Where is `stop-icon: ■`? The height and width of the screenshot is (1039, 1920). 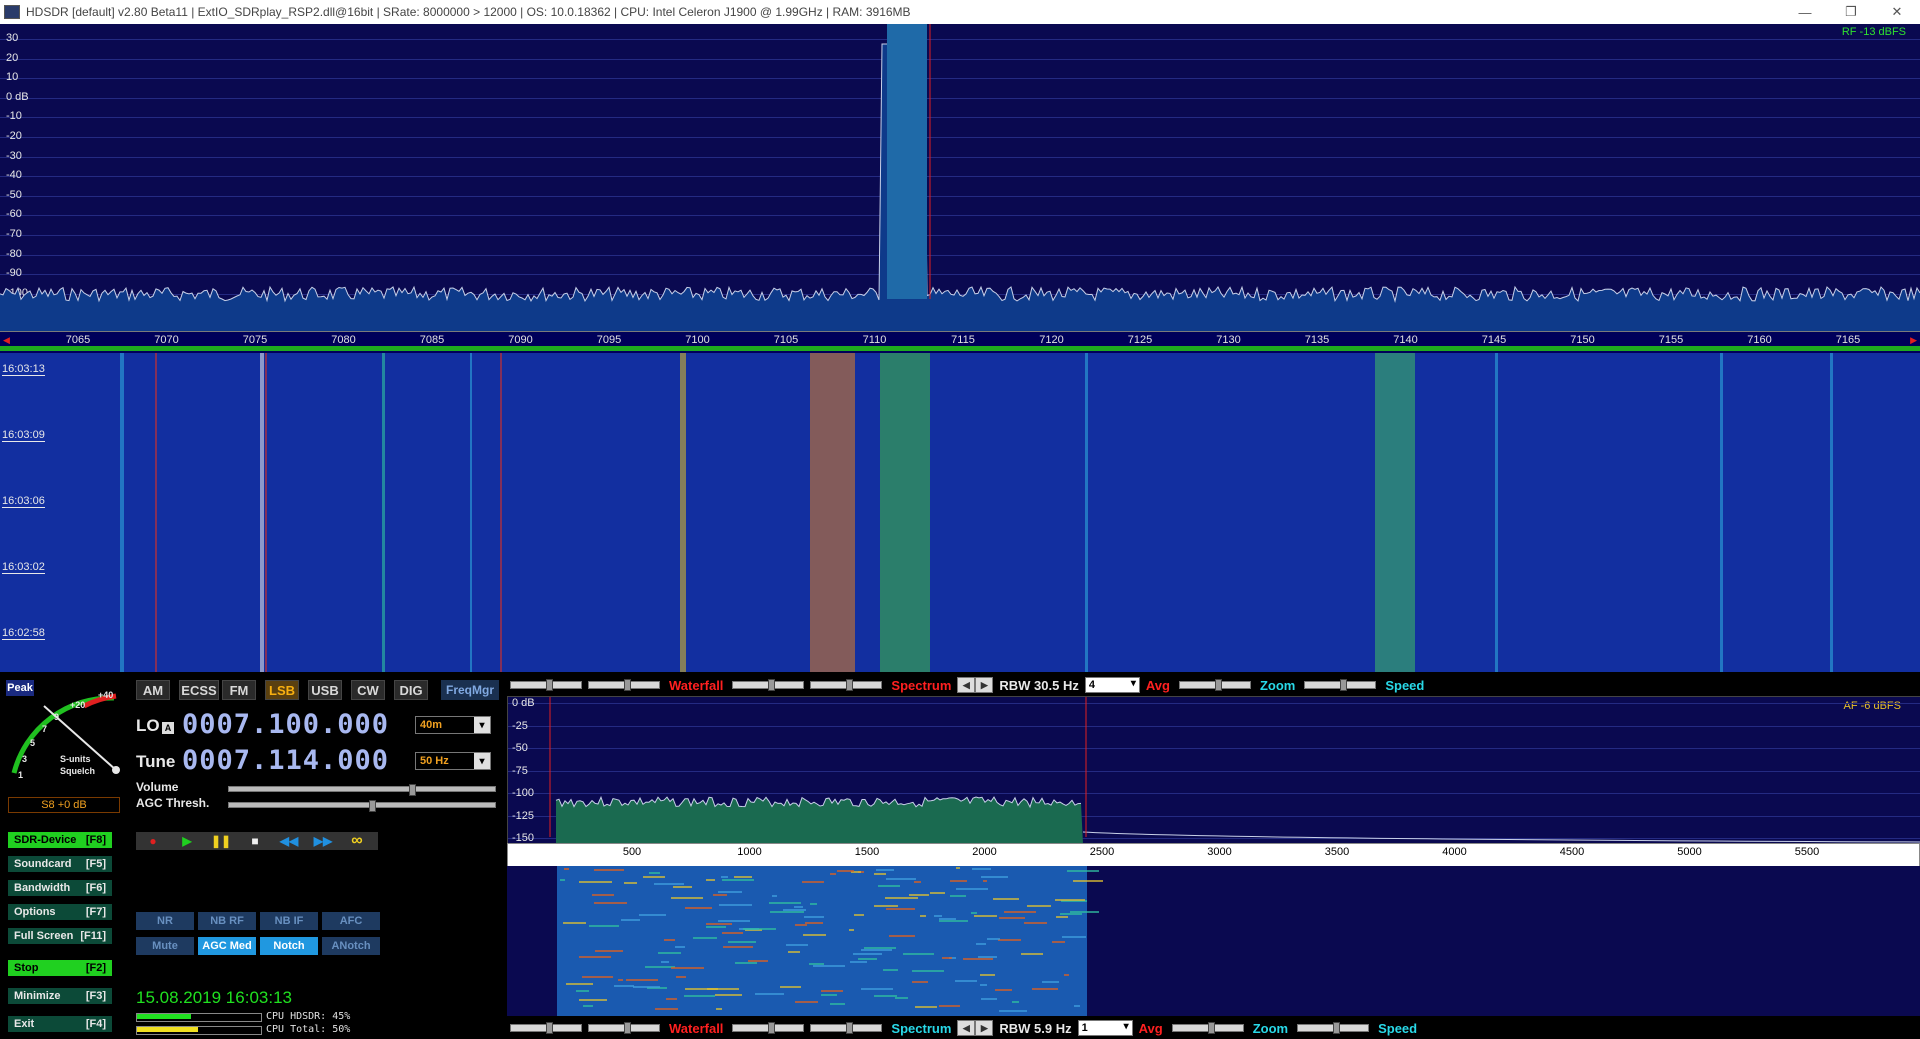
stop-icon: ■ is located at coordinates (255, 841).